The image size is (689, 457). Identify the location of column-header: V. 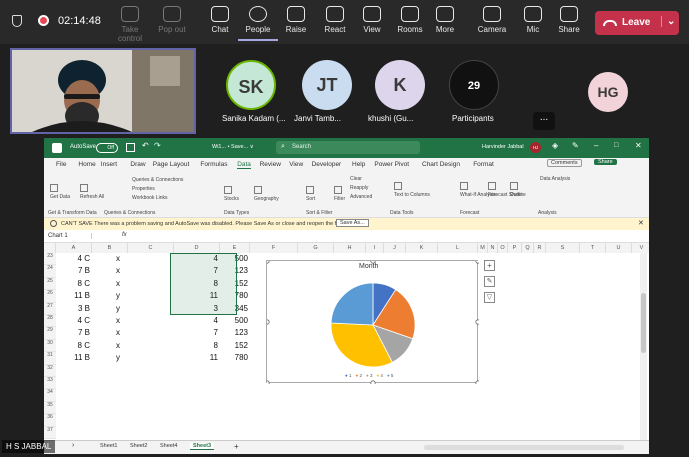
(640, 248).